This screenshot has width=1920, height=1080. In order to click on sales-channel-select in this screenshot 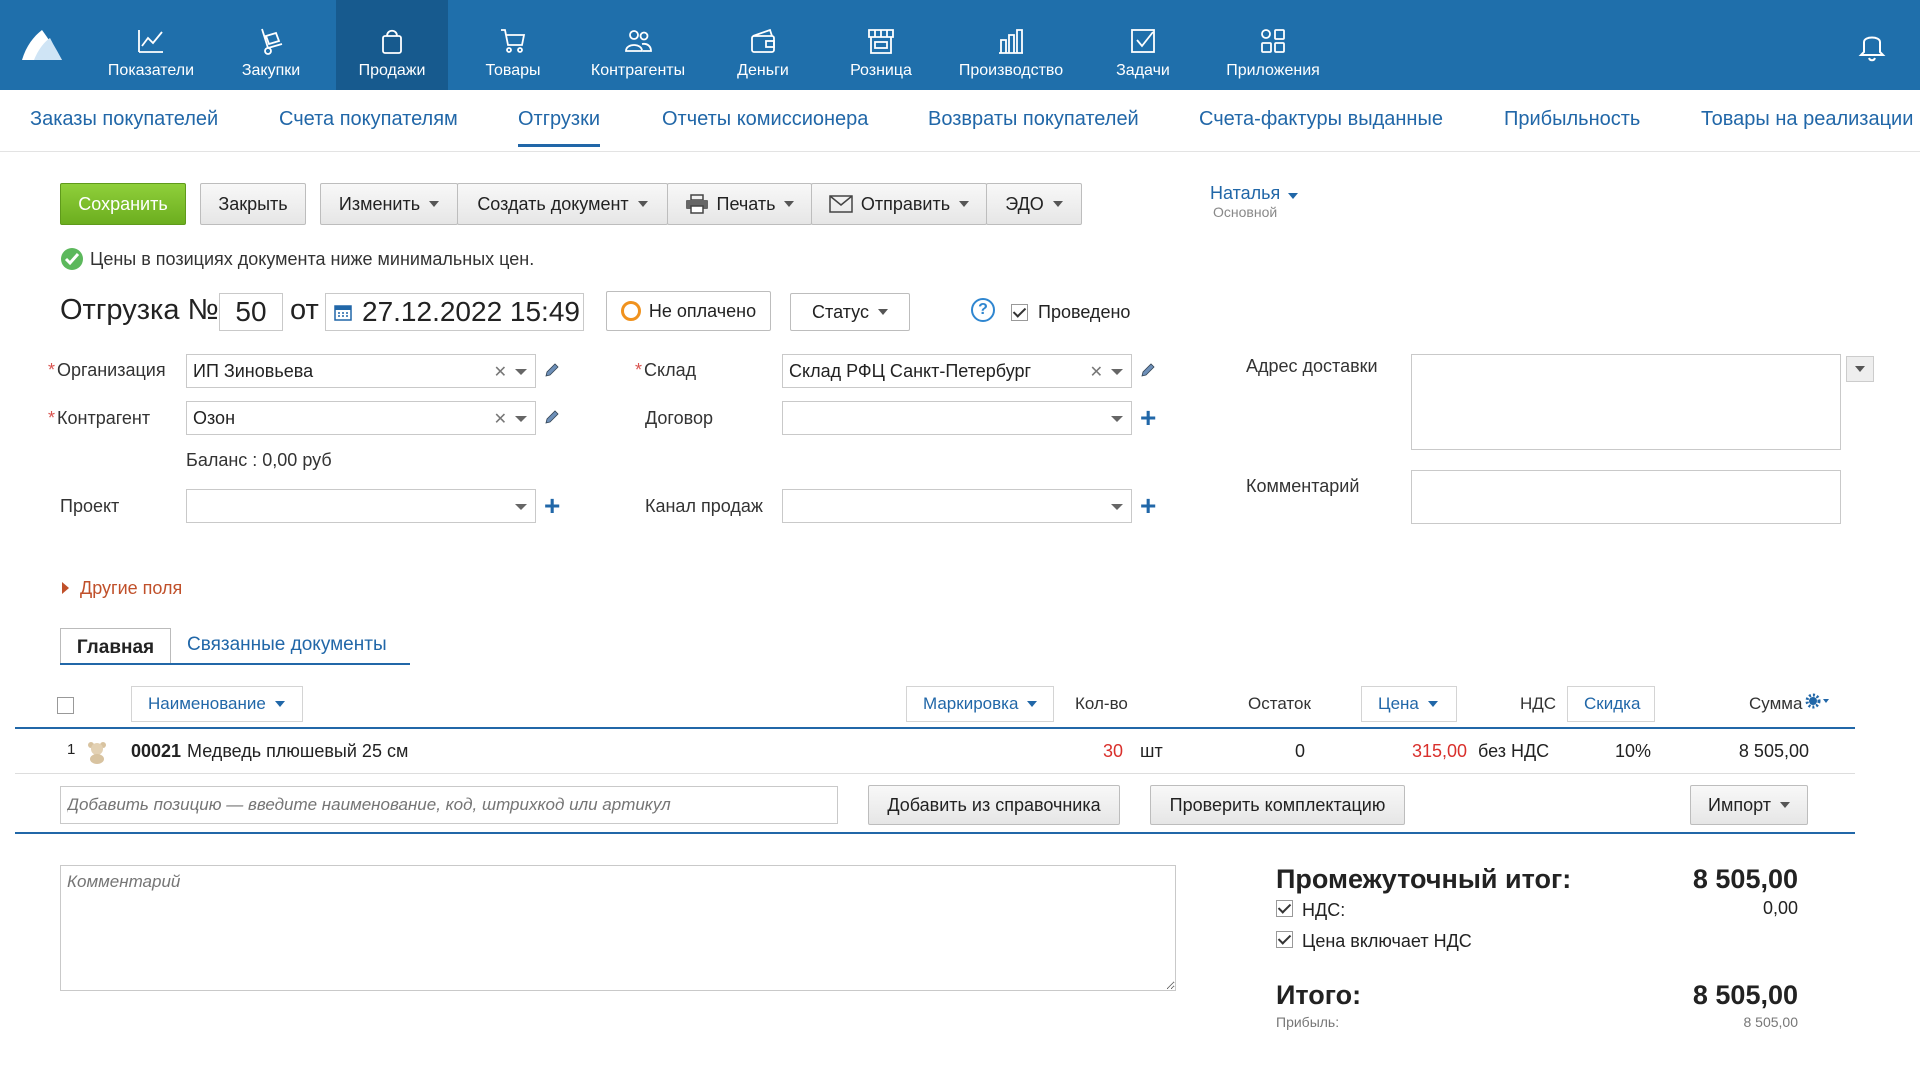, I will do `click(957, 506)`.